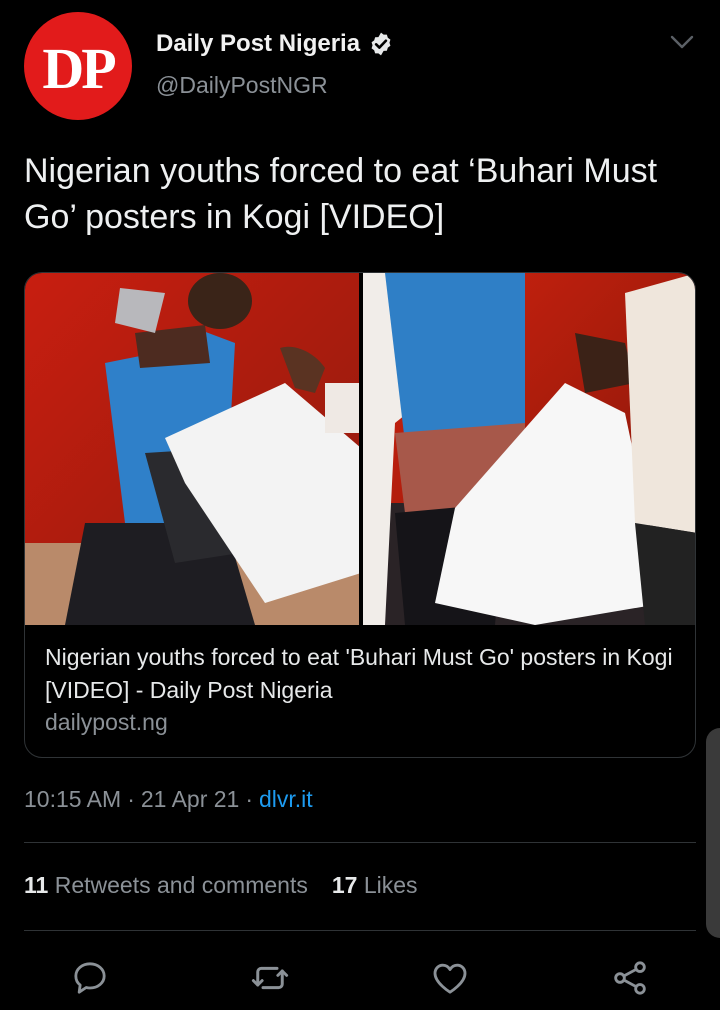 This screenshot has height=1010, width=720. I want to click on share-icon, so click(630, 978).